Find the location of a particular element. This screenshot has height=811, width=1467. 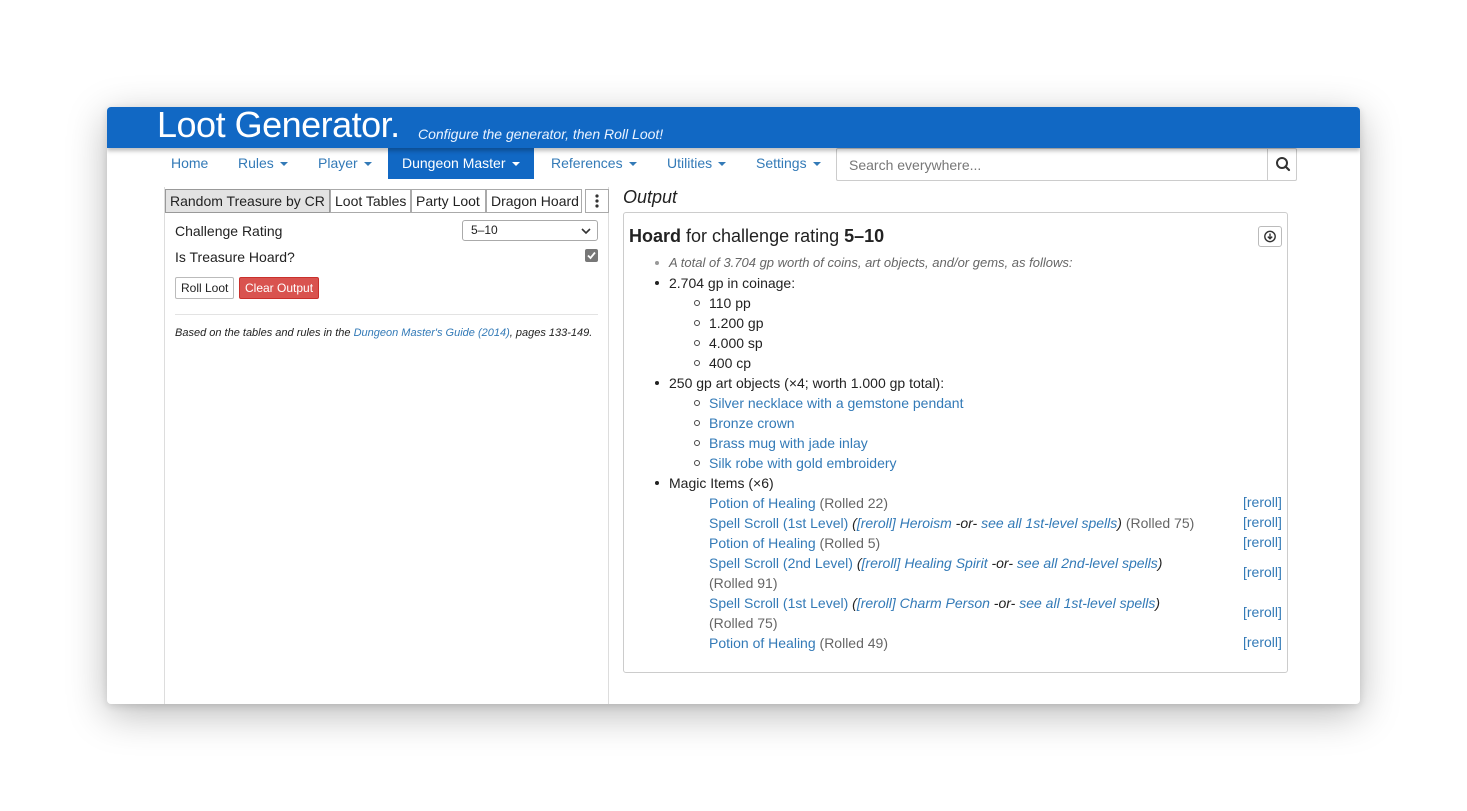

nav-home: Home is located at coordinates (189, 163).